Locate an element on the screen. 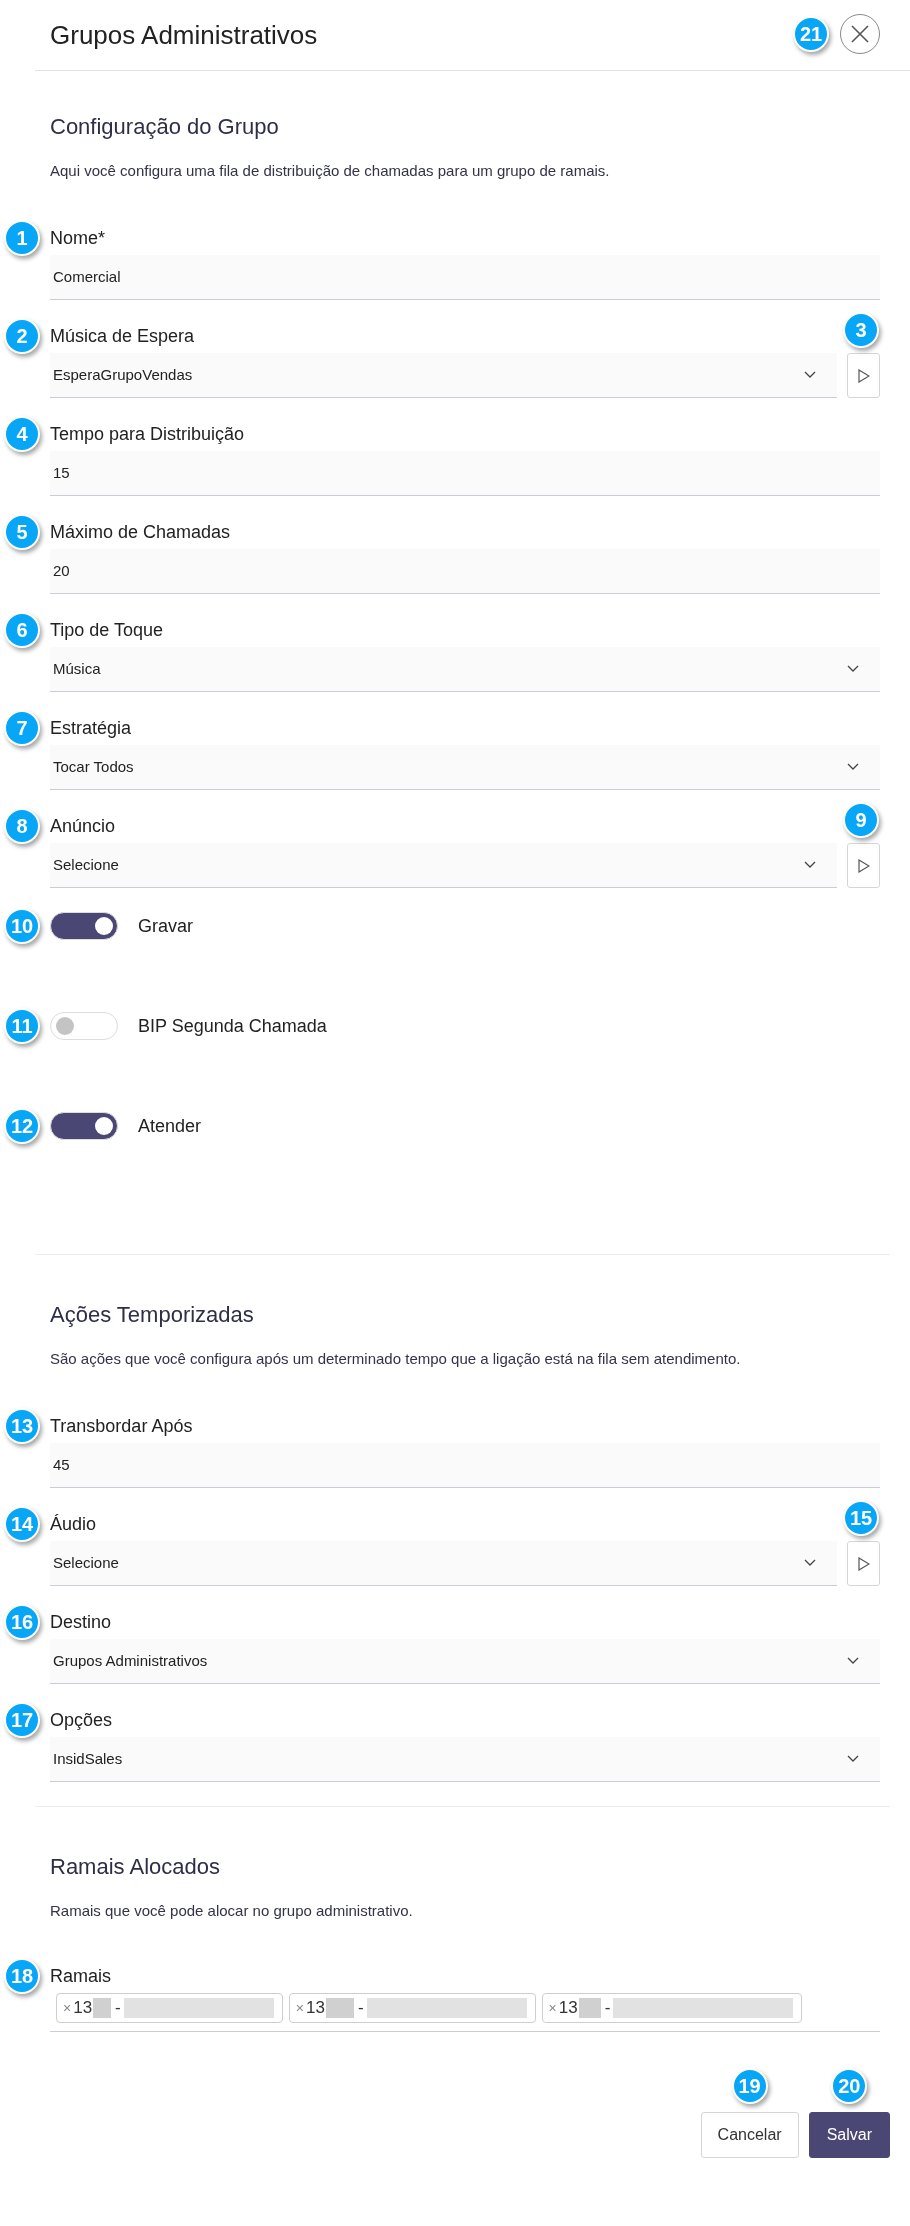 The image size is (910, 2226). section-description: São ações que você configura após um determinado tempo que a ligação está na fila sem atendimento. is located at coordinates (396, 1359).